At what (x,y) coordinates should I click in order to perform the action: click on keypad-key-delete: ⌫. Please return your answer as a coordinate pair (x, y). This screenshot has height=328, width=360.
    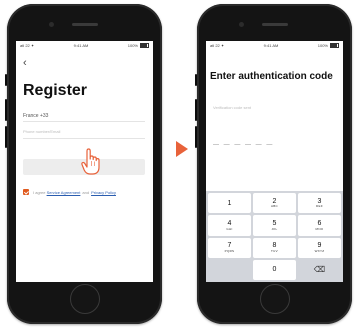
    Looking at the image, I should click on (319, 270).